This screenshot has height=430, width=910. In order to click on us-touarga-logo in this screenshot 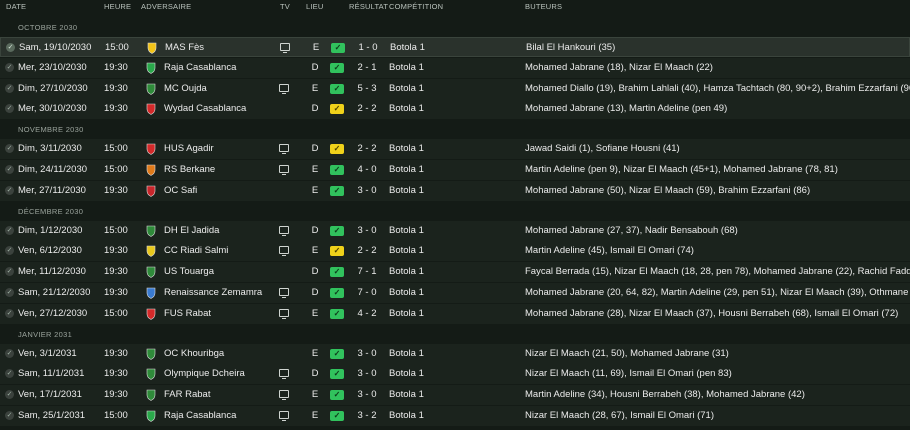, I will do `click(151, 272)`.